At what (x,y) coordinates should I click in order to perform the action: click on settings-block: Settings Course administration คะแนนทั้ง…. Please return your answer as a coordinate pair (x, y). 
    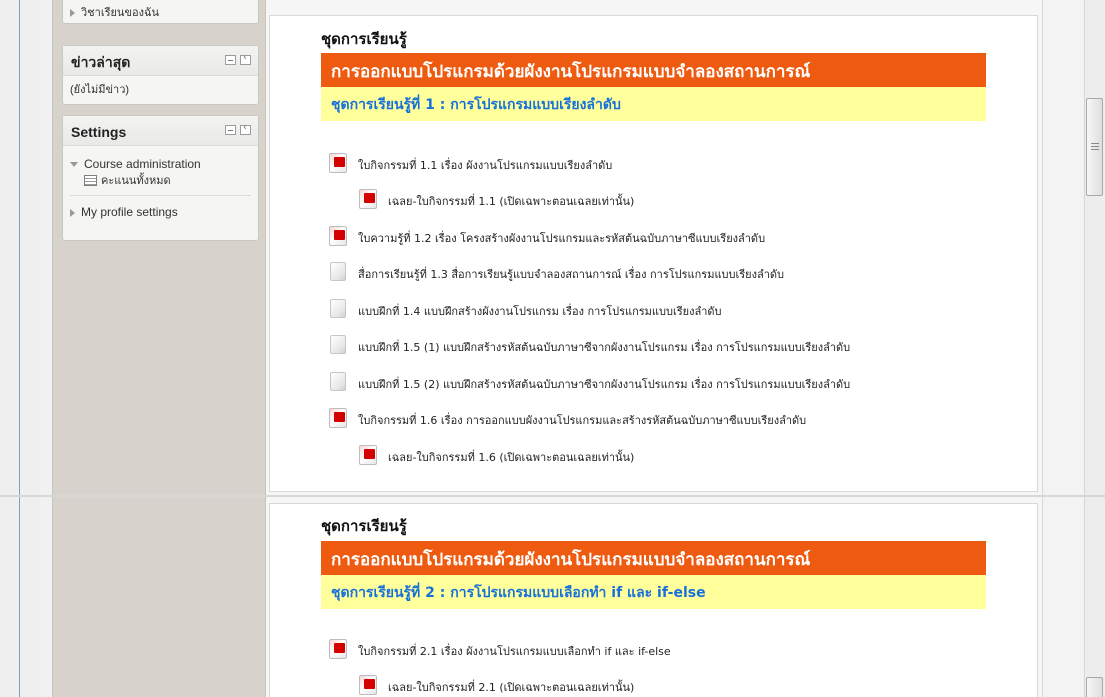
    Looking at the image, I should click on (160, 178).